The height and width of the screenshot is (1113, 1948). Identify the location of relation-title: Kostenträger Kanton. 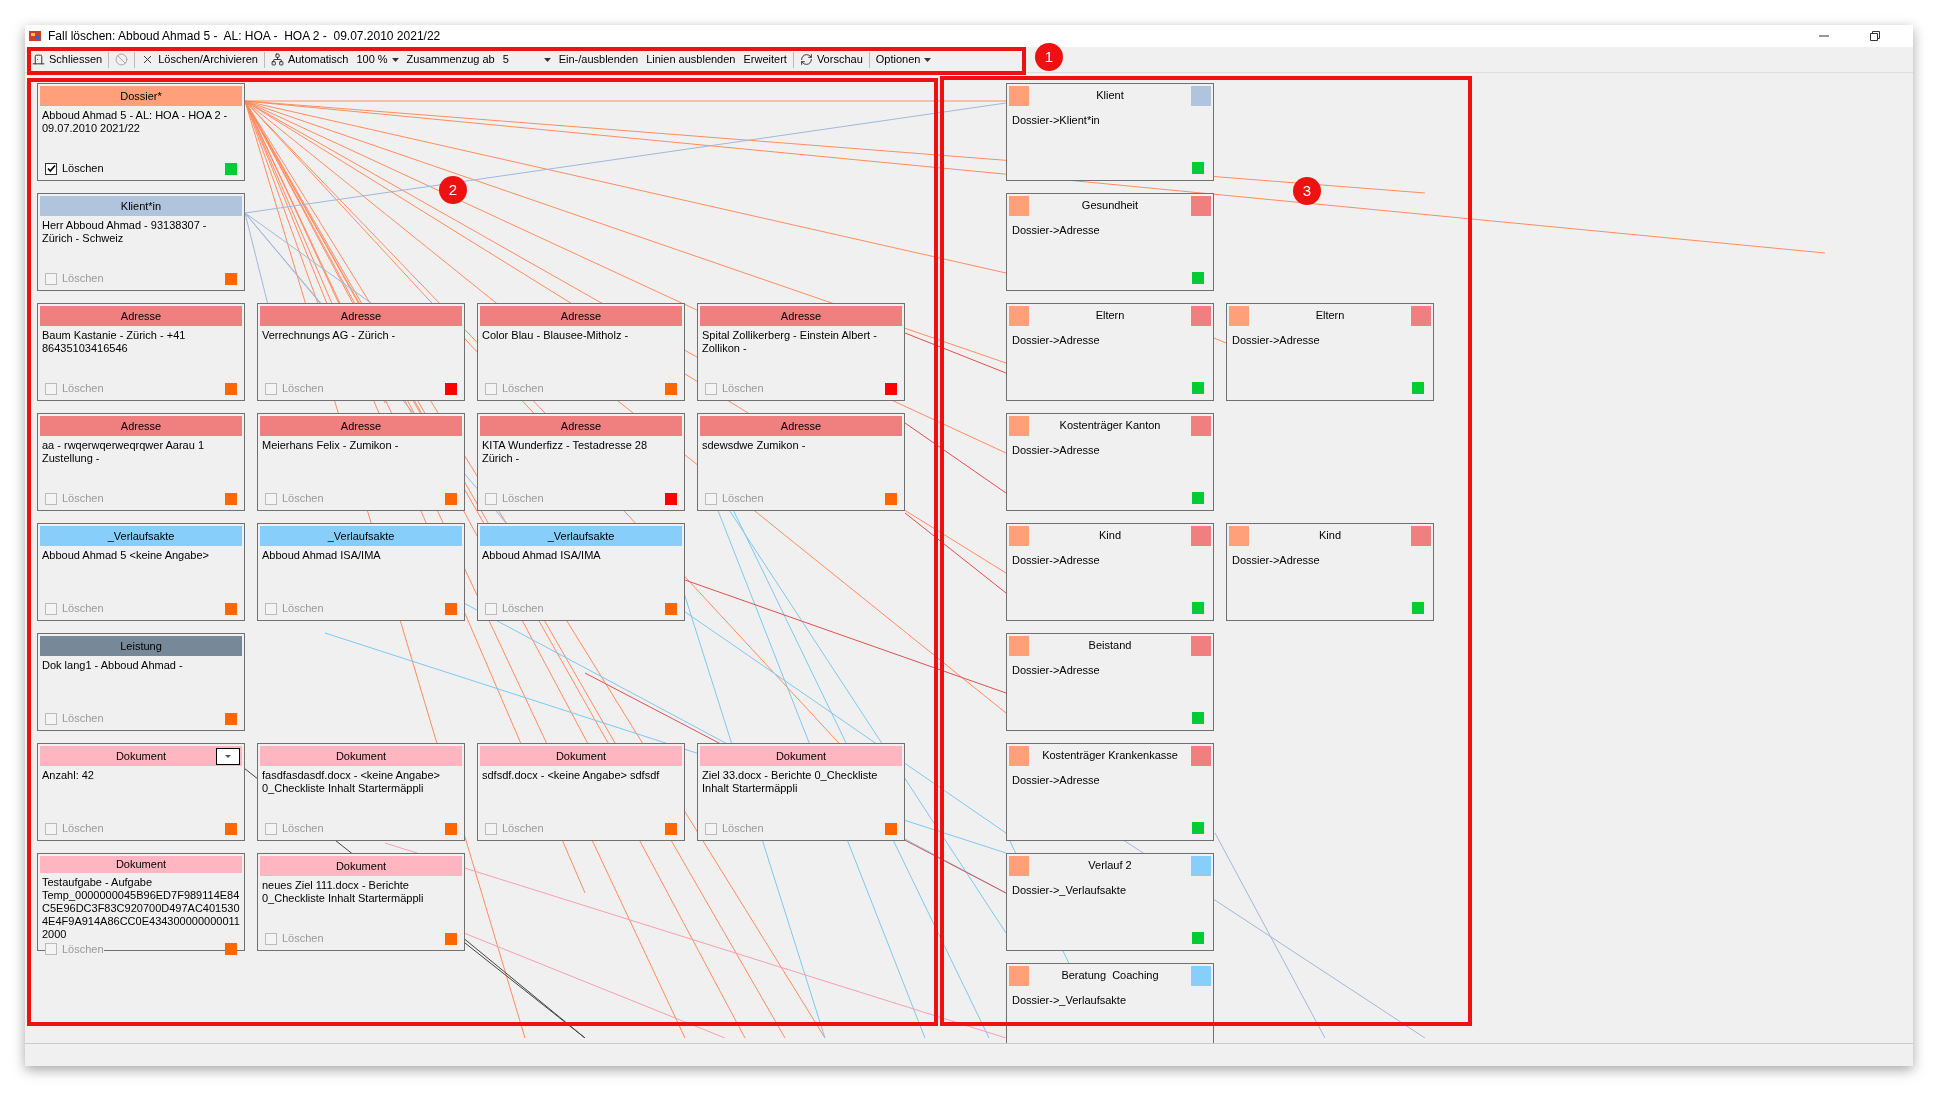
(1110, 425).